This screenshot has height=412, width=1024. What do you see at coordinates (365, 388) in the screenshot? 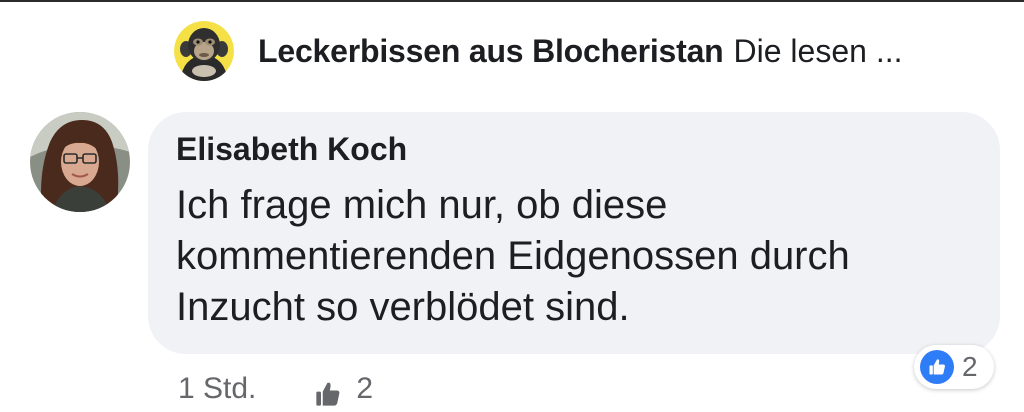
I see `like-count: 2` at bounding box center [365, 388].